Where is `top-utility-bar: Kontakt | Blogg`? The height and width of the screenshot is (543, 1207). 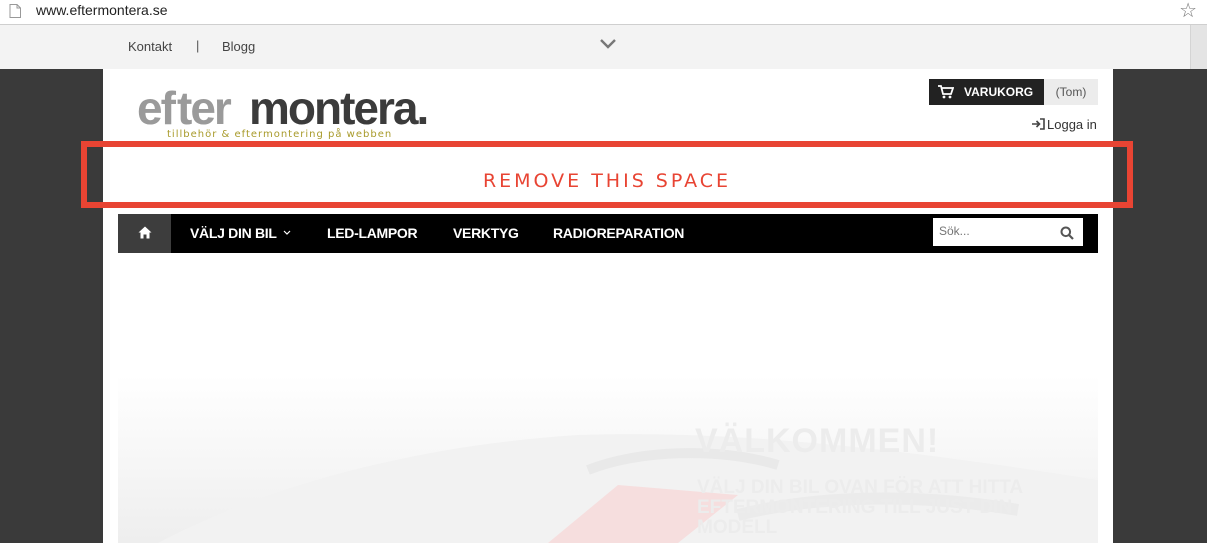
top-utility-bar: Kontakt | Blogg is located at coordinates (603, 47).